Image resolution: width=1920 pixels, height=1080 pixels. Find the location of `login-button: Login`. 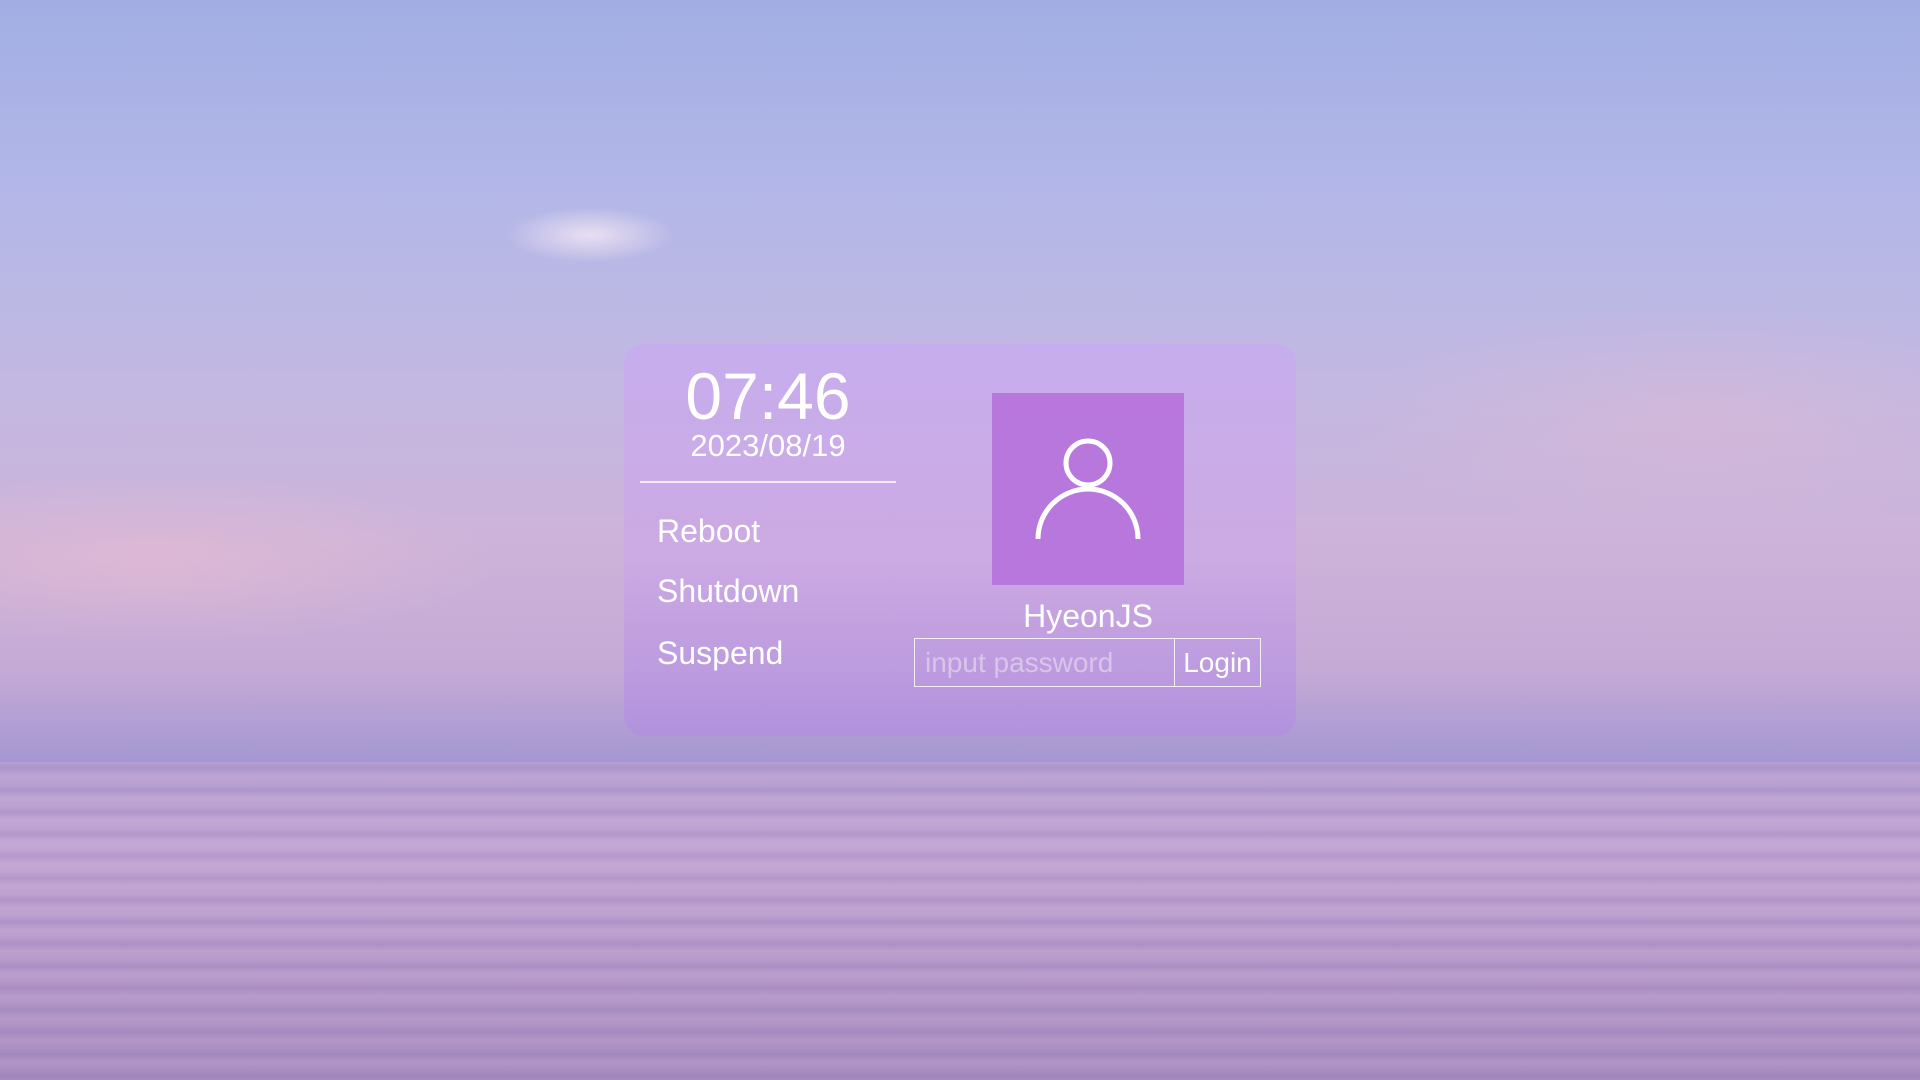

login-button: Login is located at coordinates (1217, 662).